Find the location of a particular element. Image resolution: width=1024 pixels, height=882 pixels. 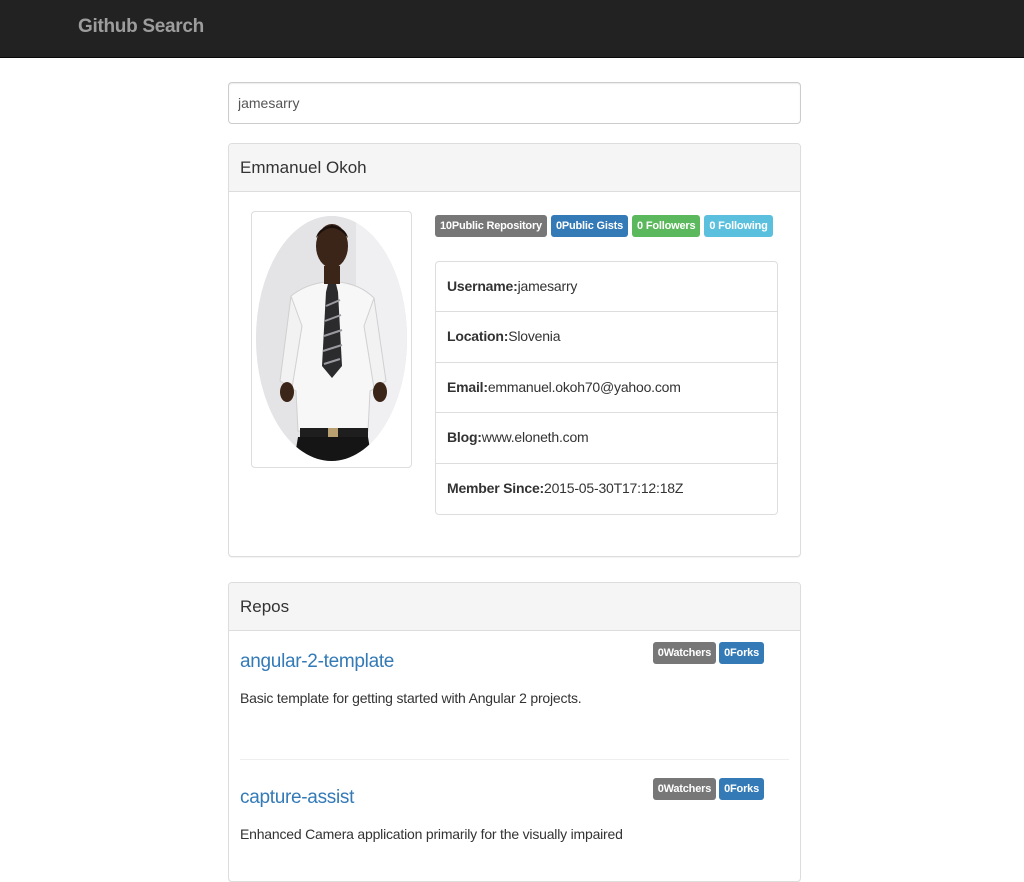

detail-value: jamesarry is located at coordinates (547, 286).